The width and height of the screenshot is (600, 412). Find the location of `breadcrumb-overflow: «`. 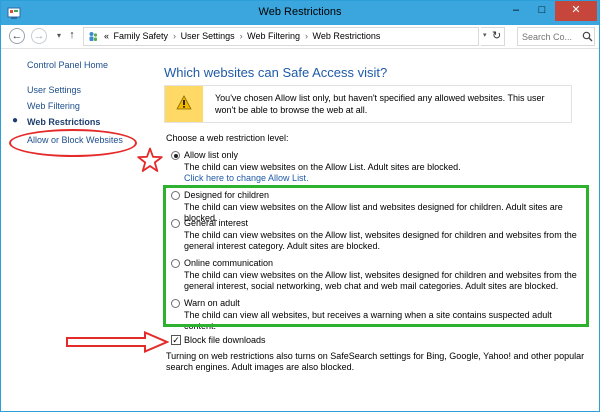

breadcrumb-overflow: « is located at coordinates (106, 36).